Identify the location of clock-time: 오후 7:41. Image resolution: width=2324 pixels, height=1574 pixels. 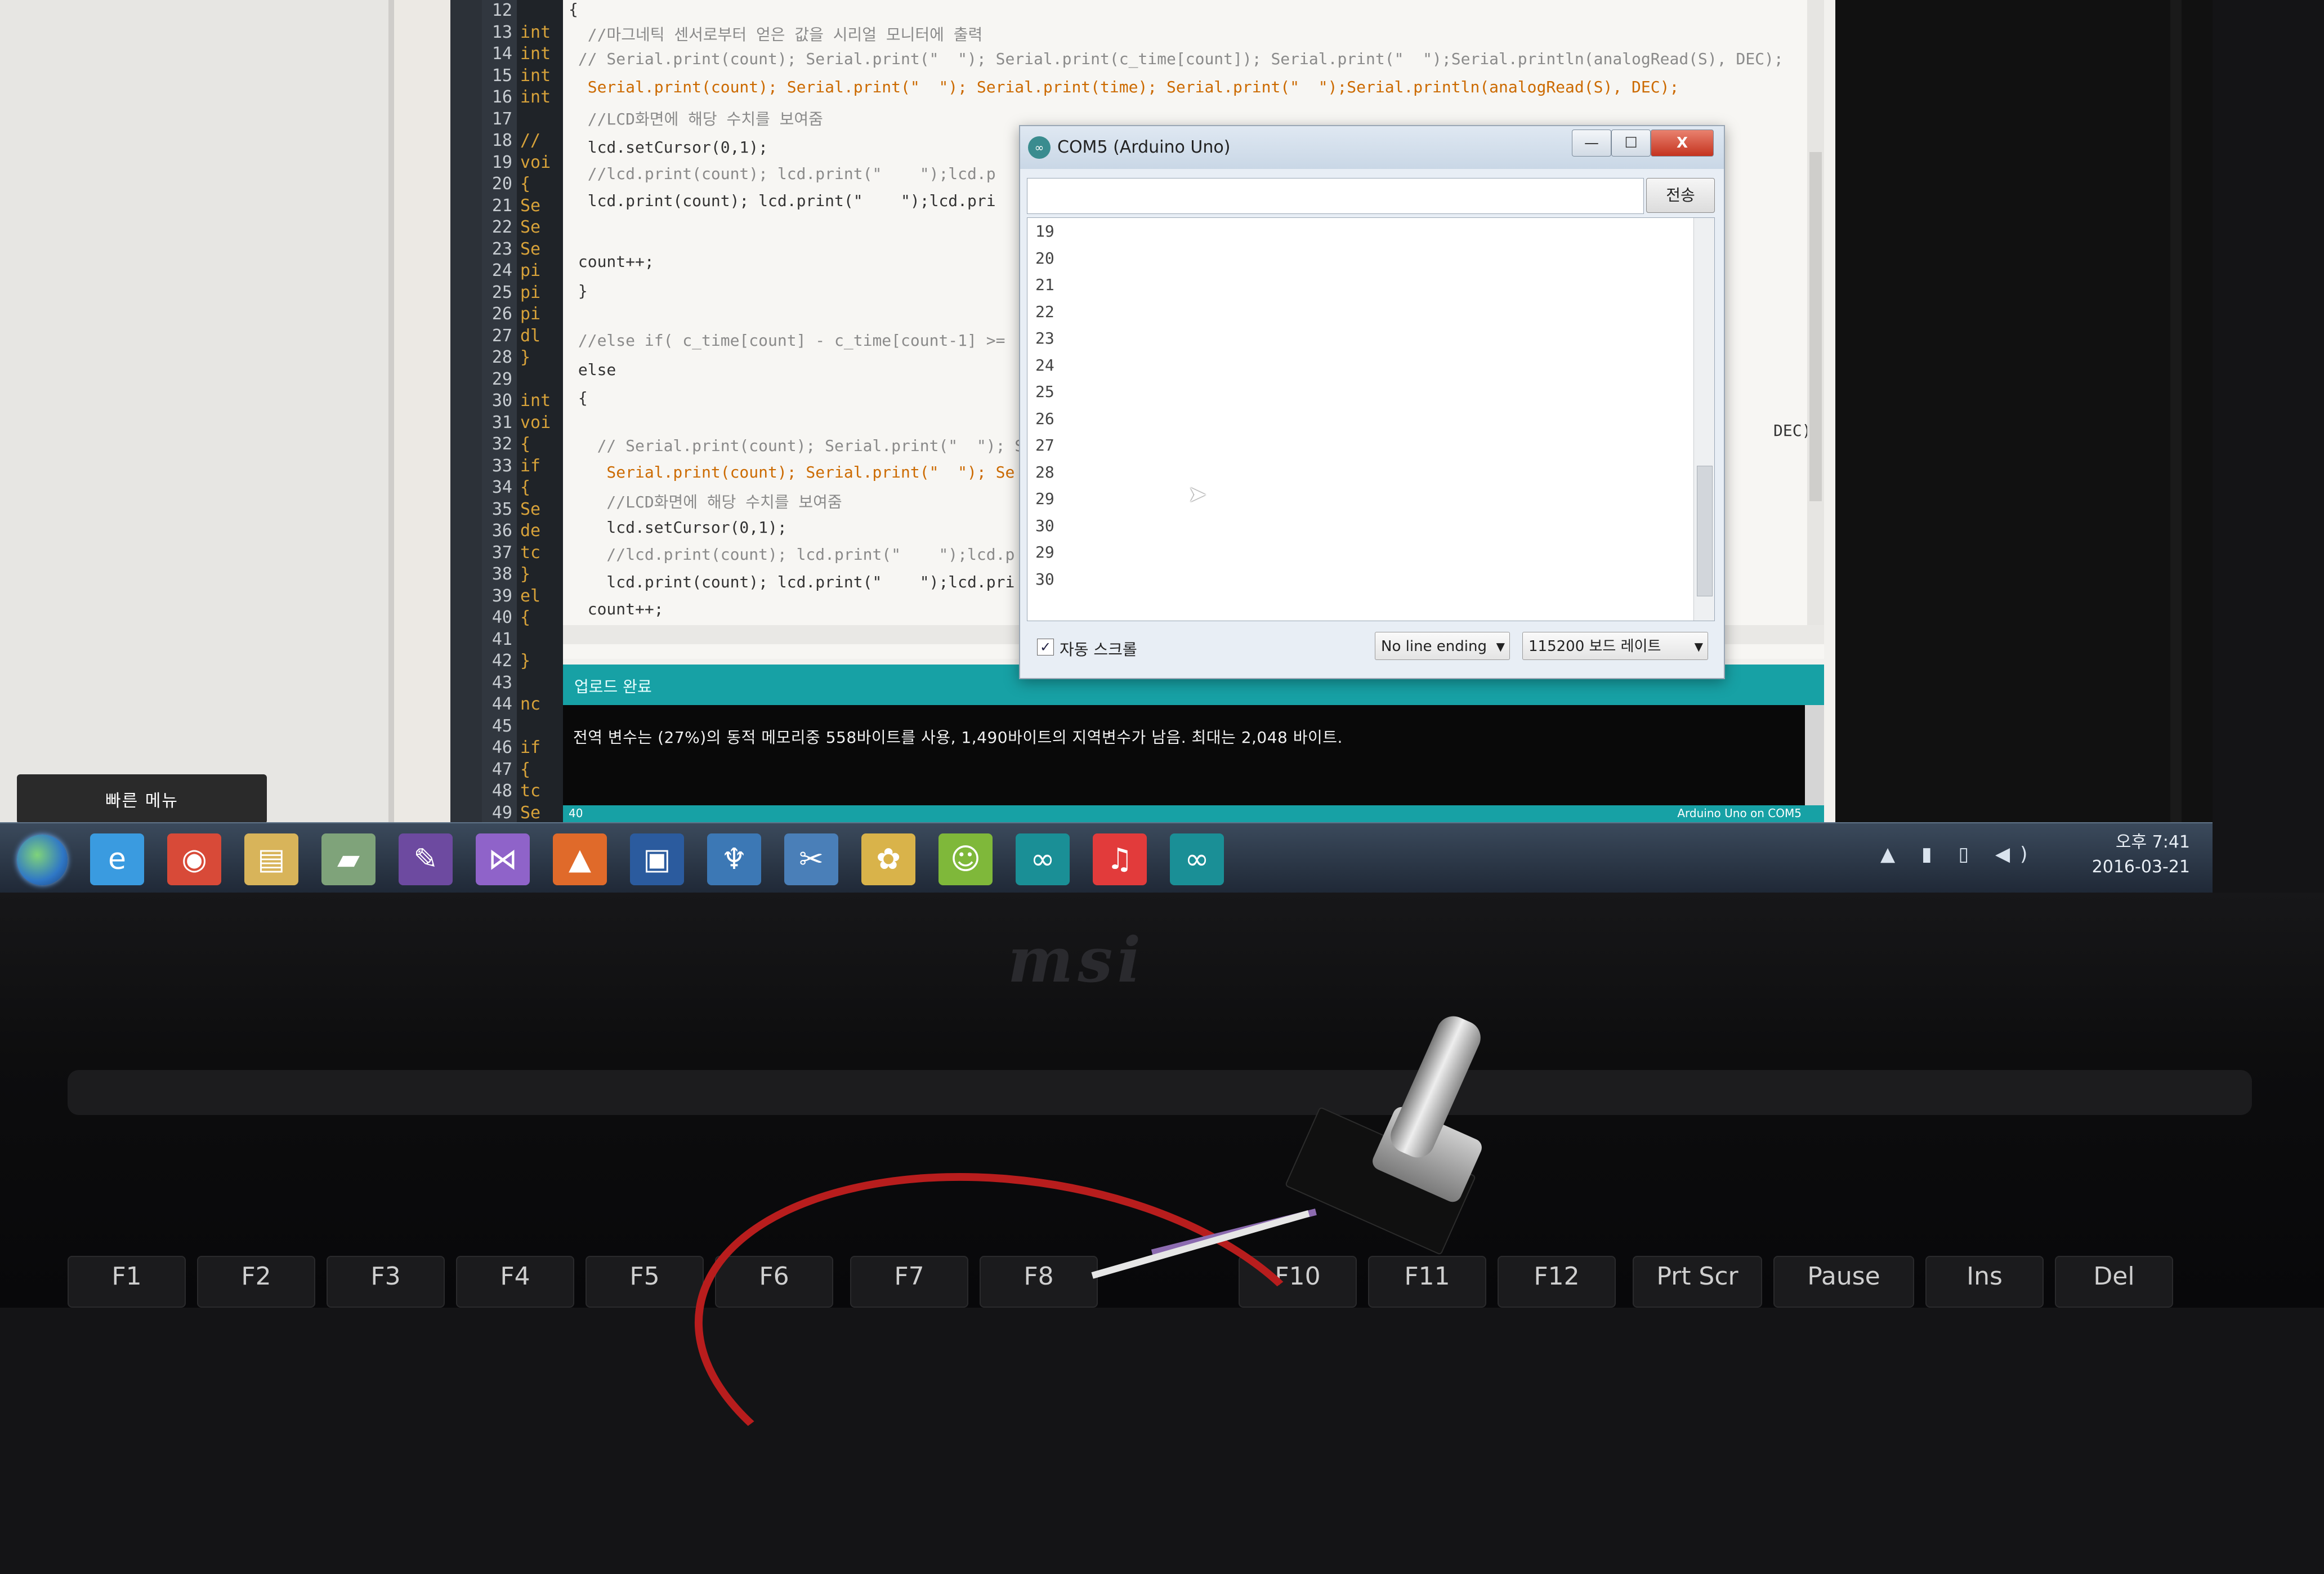
(2153, 840).